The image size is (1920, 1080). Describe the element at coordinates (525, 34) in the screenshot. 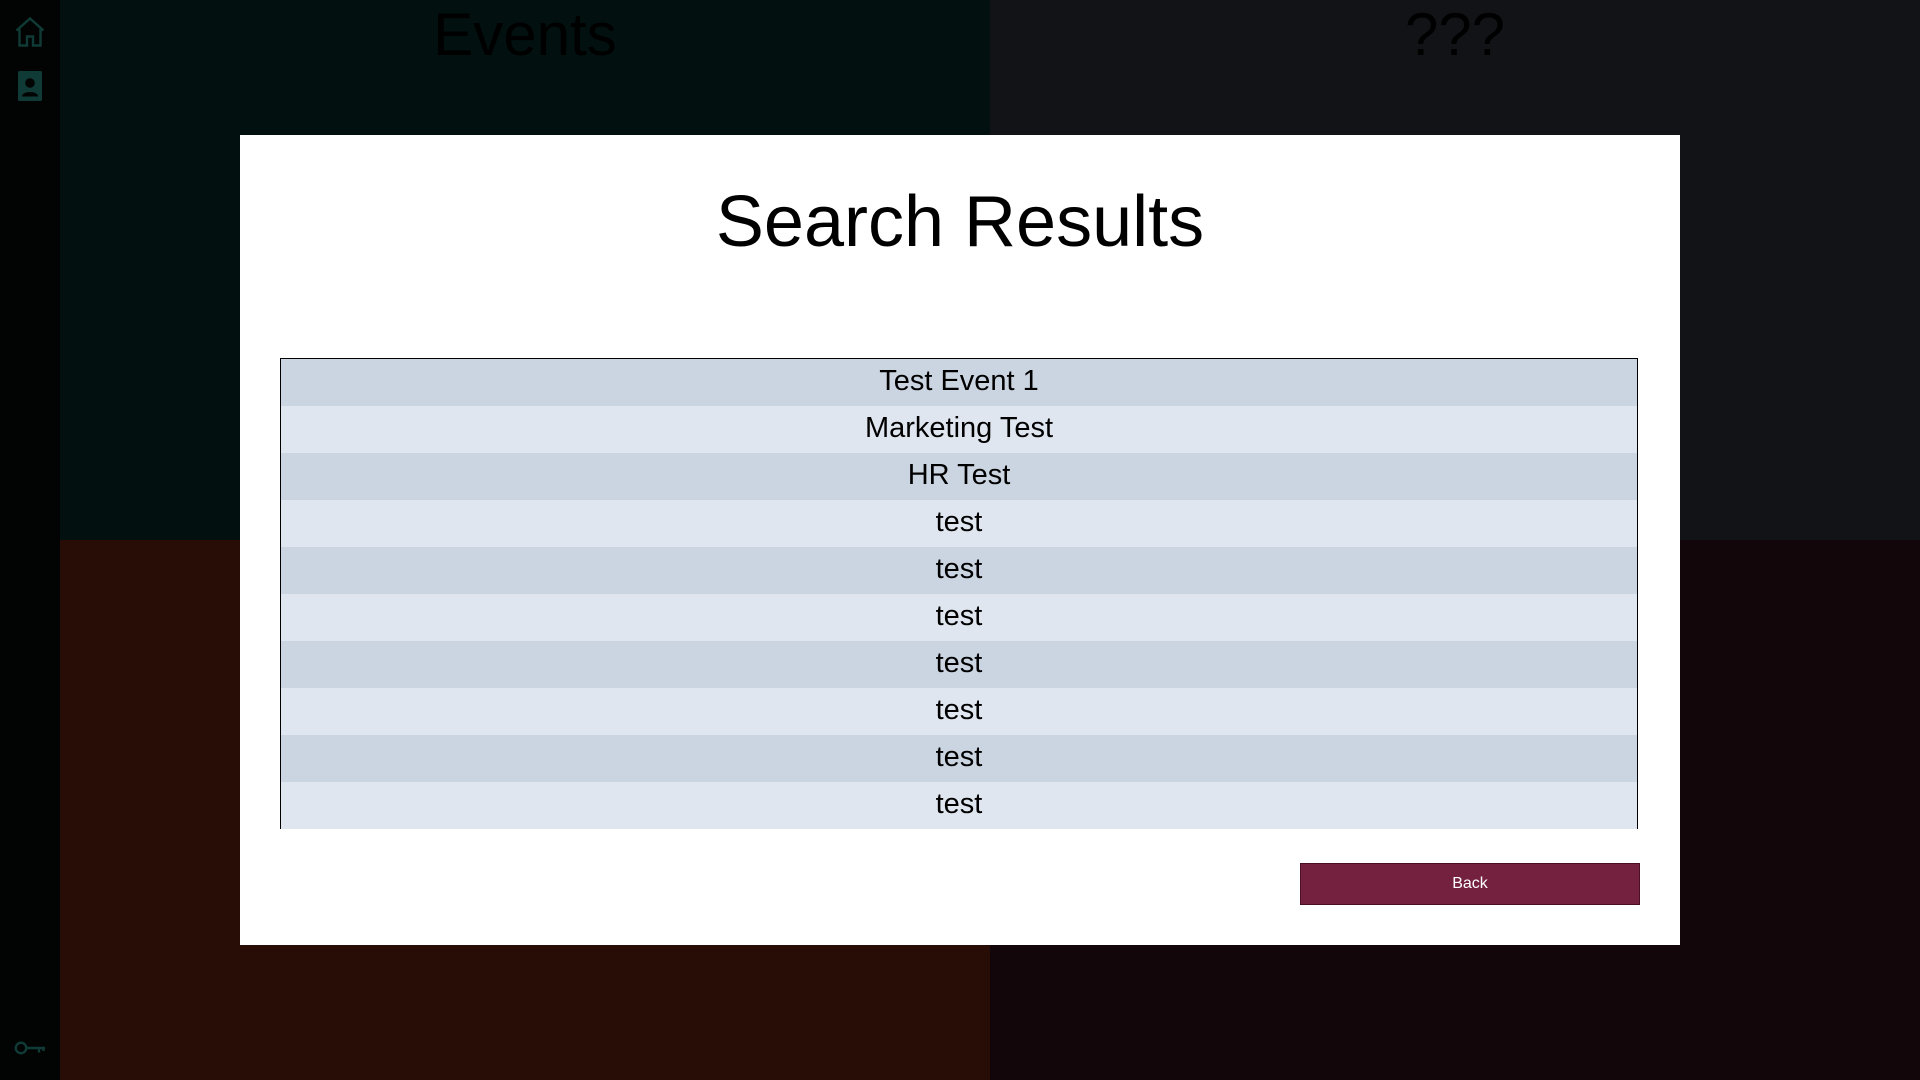

I see `events-tile-title: Events` at that location.